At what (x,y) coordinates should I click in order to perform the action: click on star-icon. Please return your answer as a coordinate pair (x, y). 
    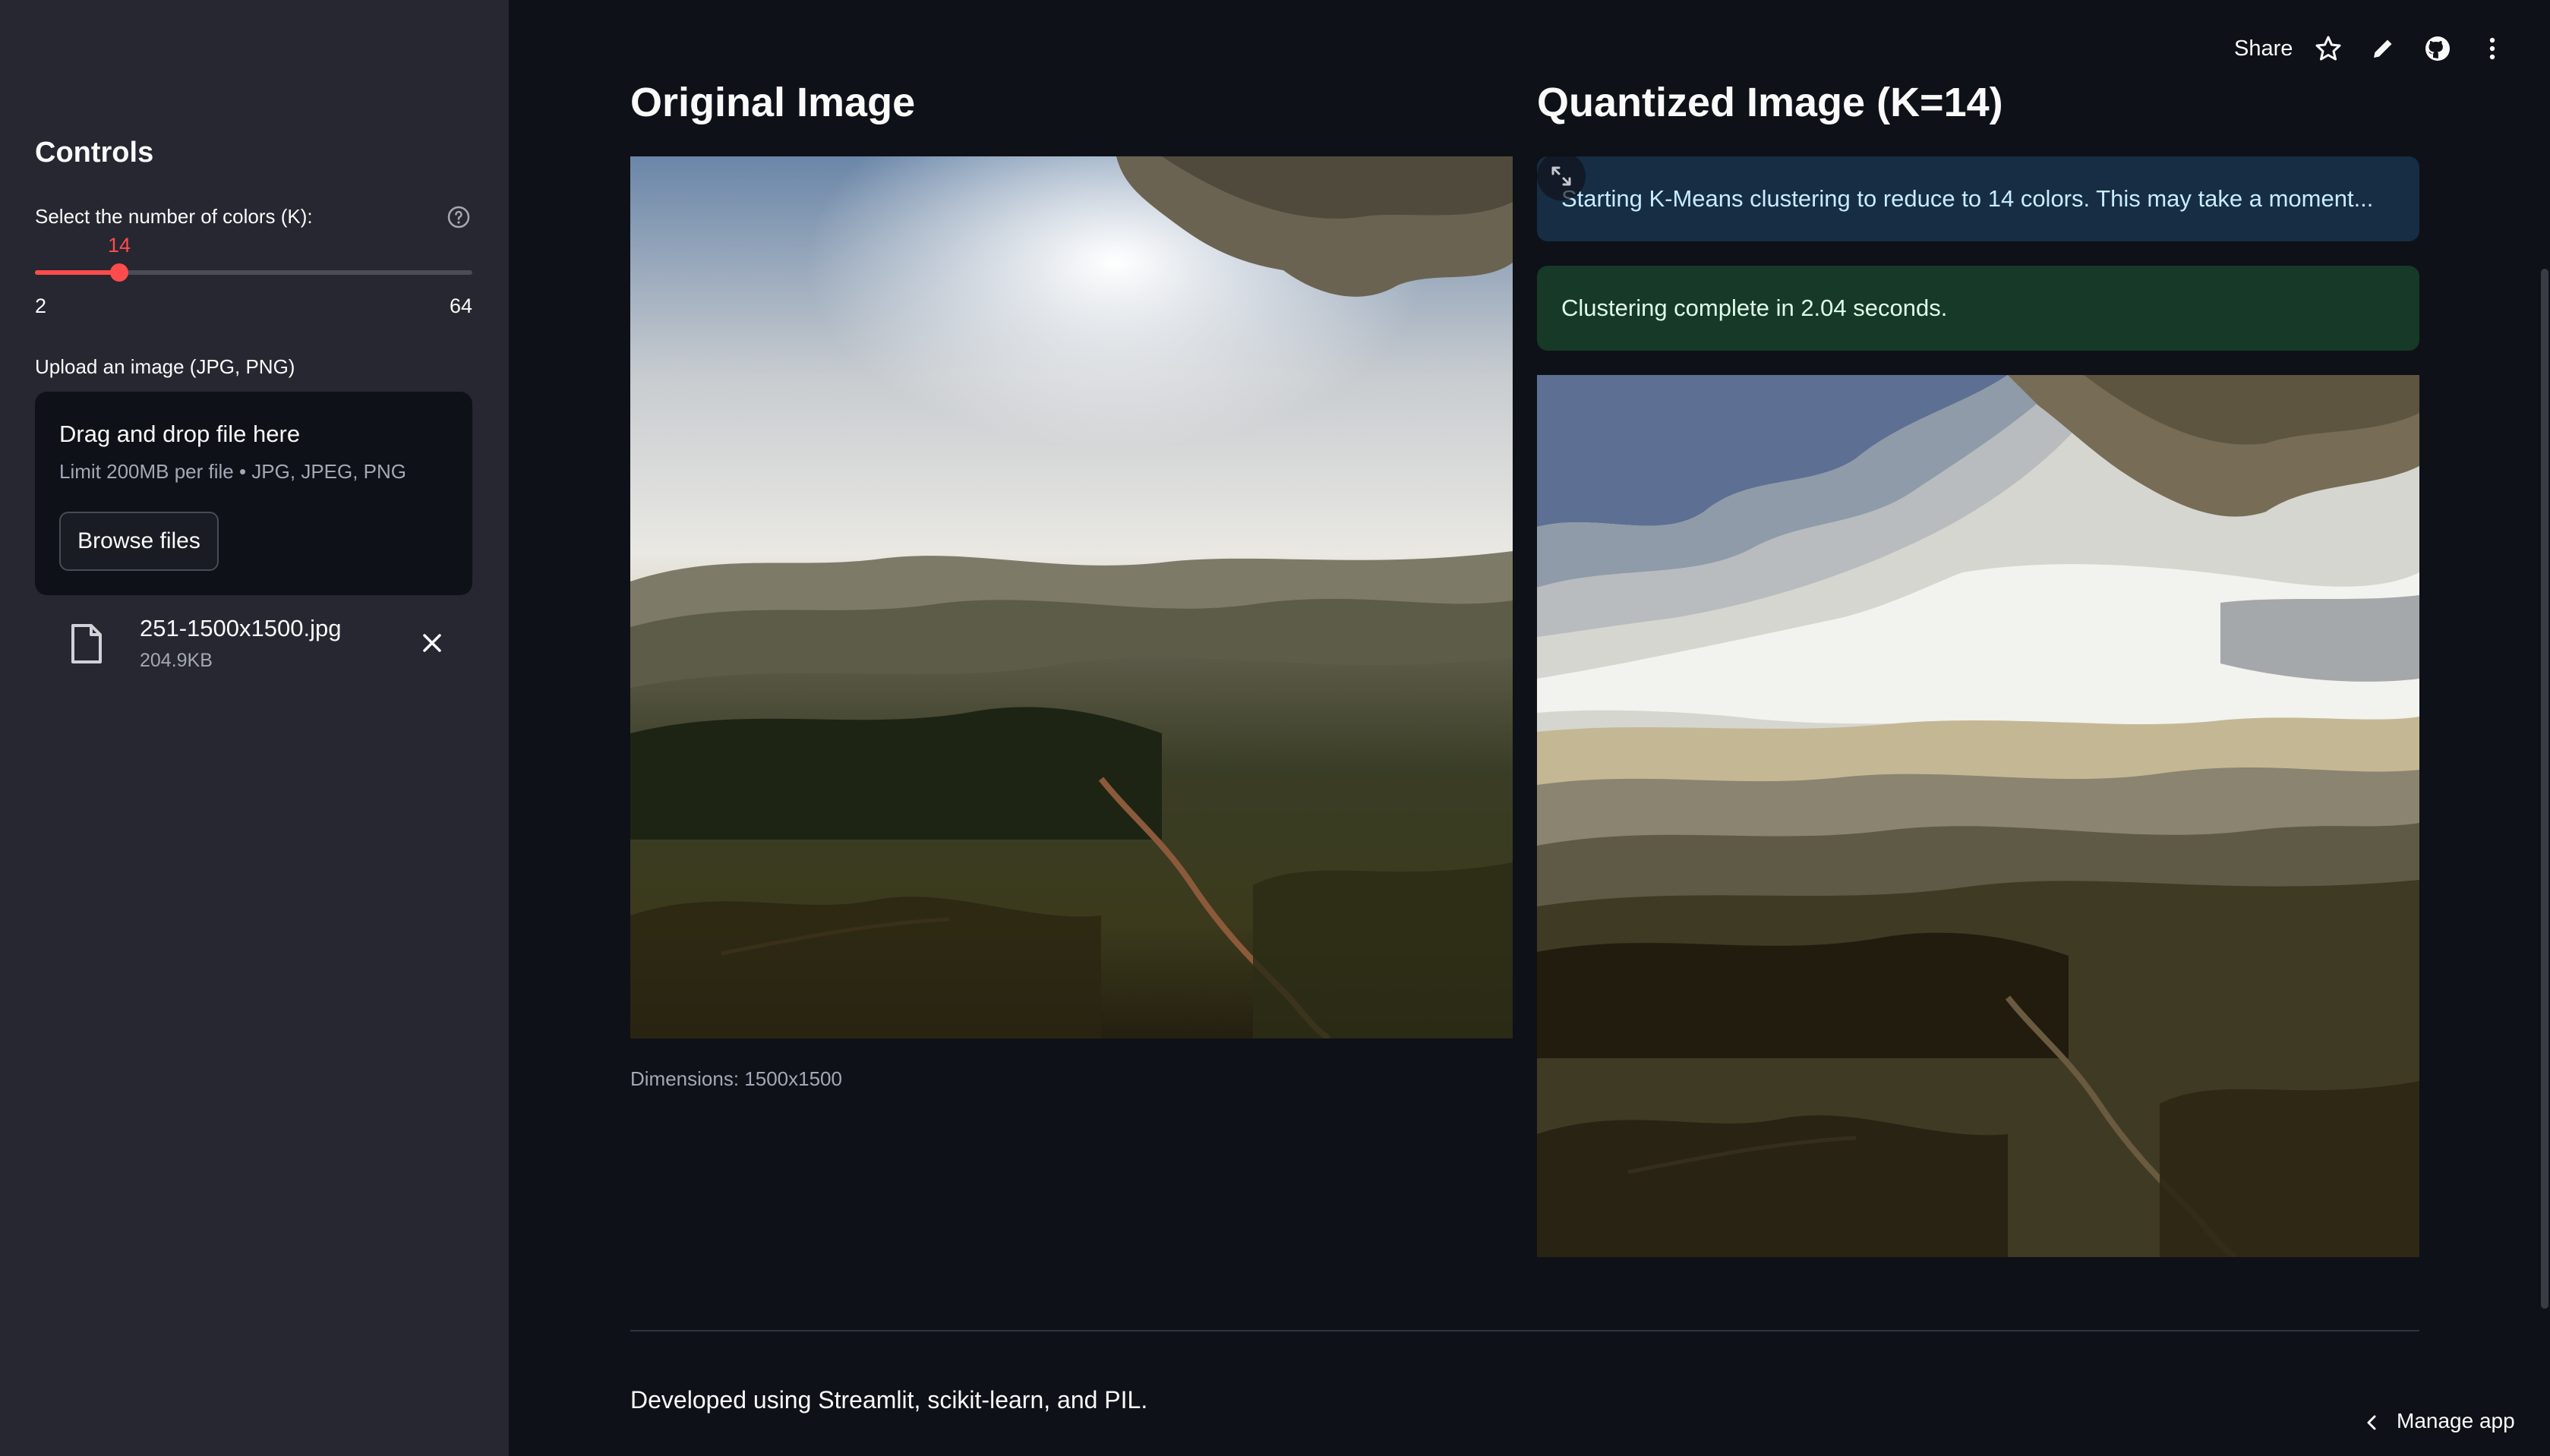
    Looking at the image, I should click on (2328, 48).